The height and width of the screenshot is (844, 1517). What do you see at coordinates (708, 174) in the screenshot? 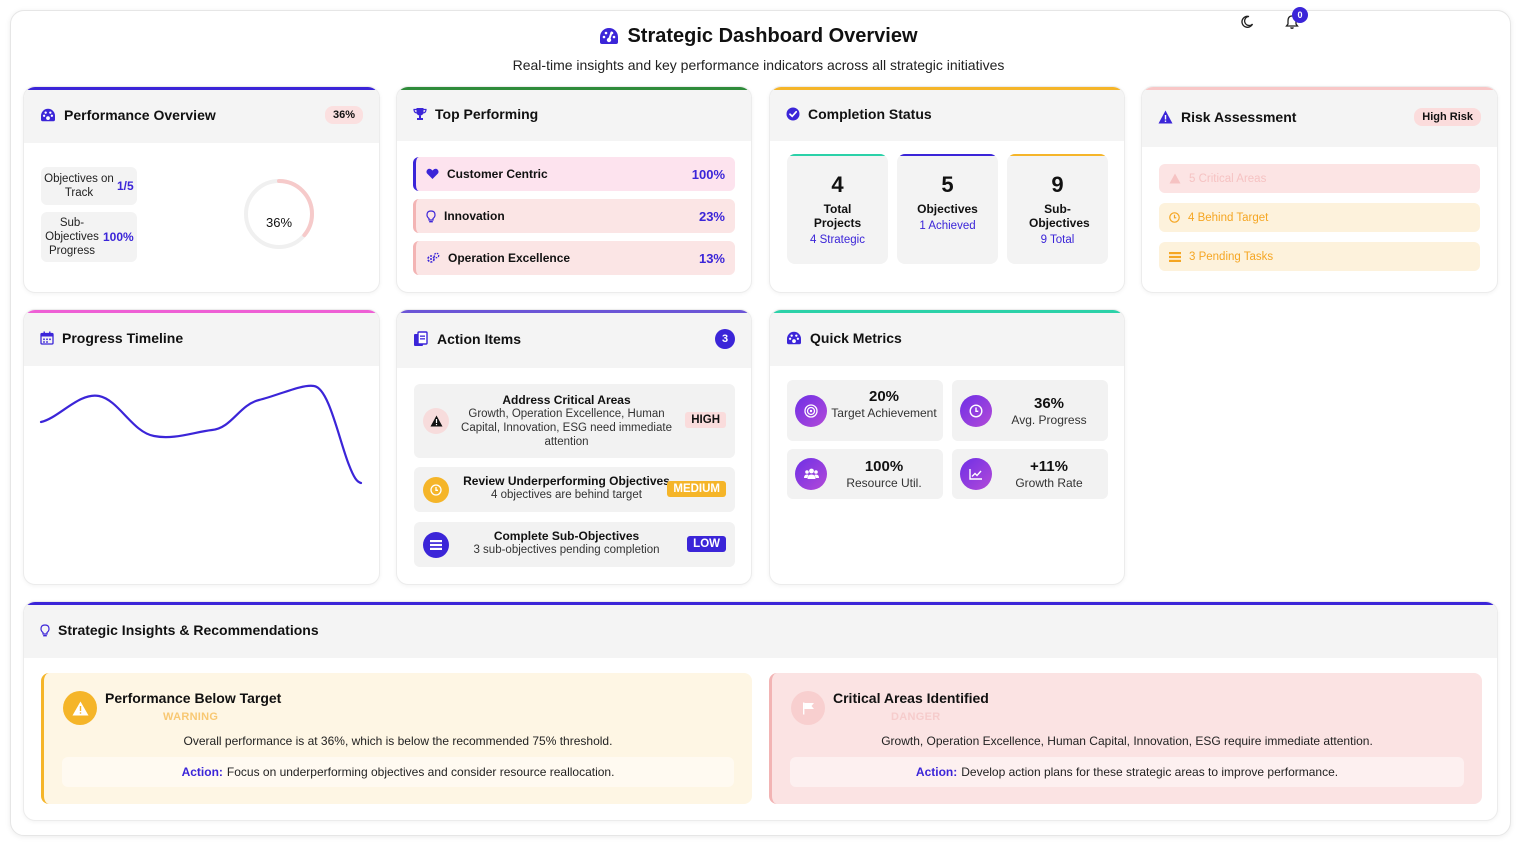
I see `top-performing-value: 100%` at bounding box center [708, 174].